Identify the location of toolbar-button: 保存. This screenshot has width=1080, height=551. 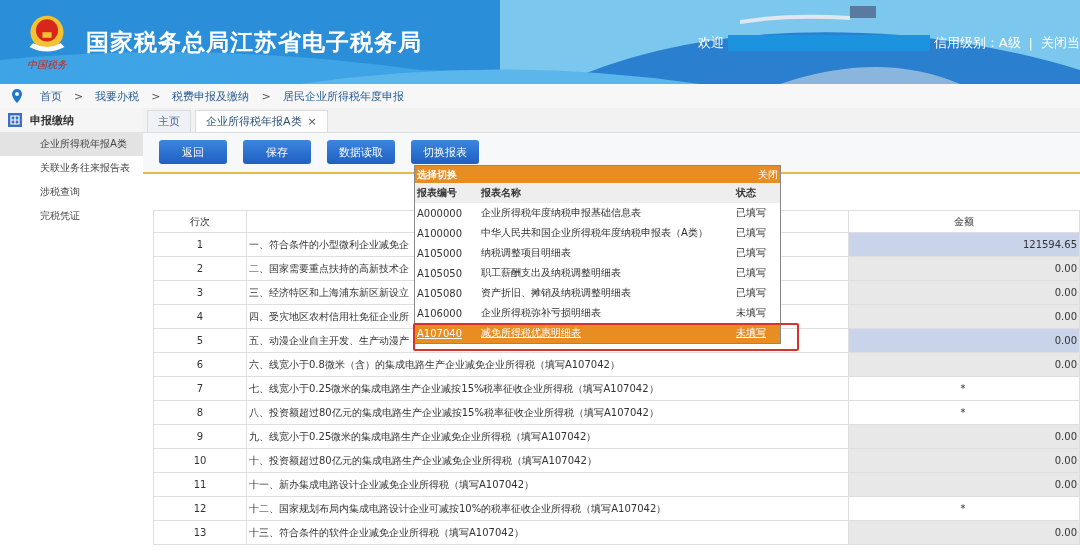
(277, 152).